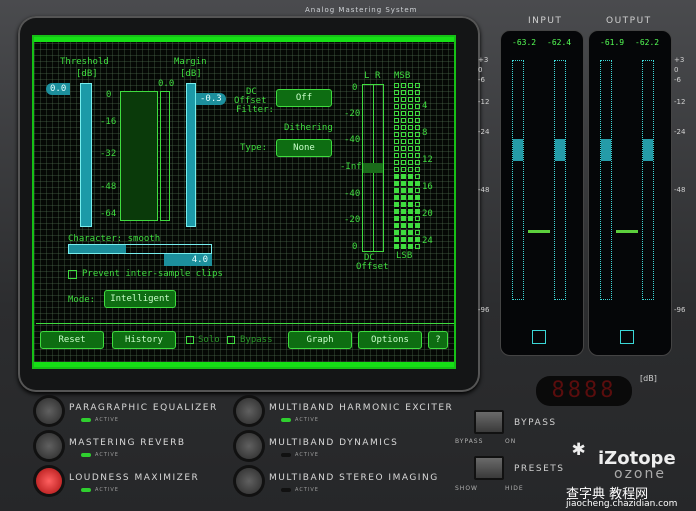 The image size is (696, 511). What do you see at coordinates (152, 274) in the screenshot?
I see `prevent-clips-label: Prevent inter-sample clips` at bounding box center [152, 274].